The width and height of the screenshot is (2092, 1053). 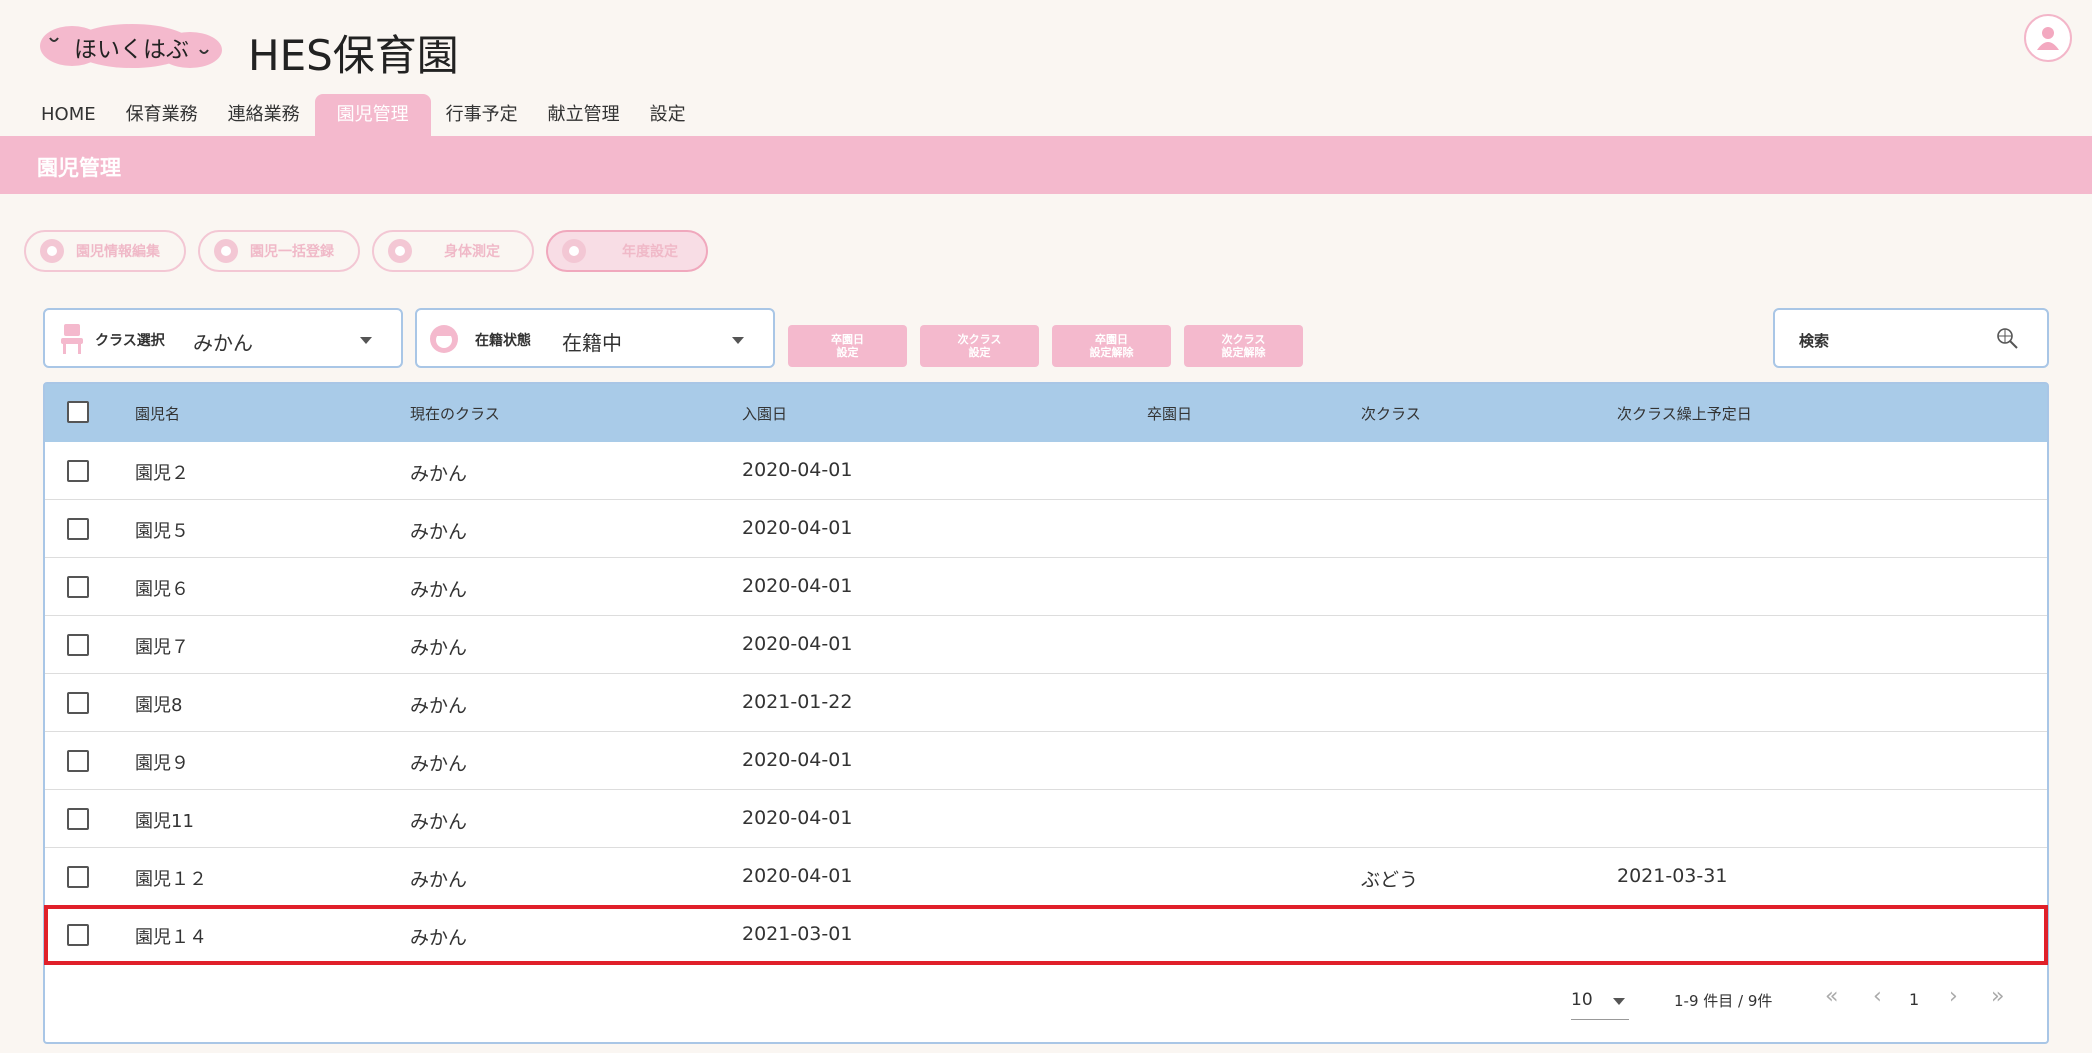 What do you see at coordinates (503, 341) in the screenshot?
I see `status-select-label: 在籍状態` at bounding box center [503, 341].